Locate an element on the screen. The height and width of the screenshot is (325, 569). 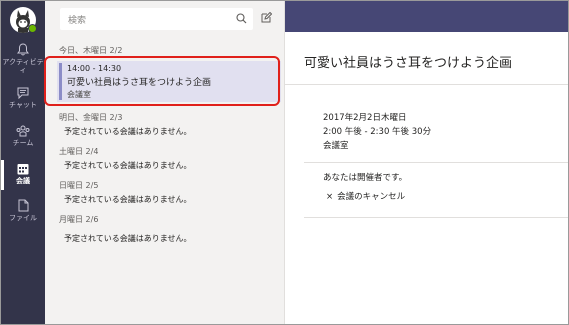
rail-item-label: チャット is located at coordinates (23, 105).